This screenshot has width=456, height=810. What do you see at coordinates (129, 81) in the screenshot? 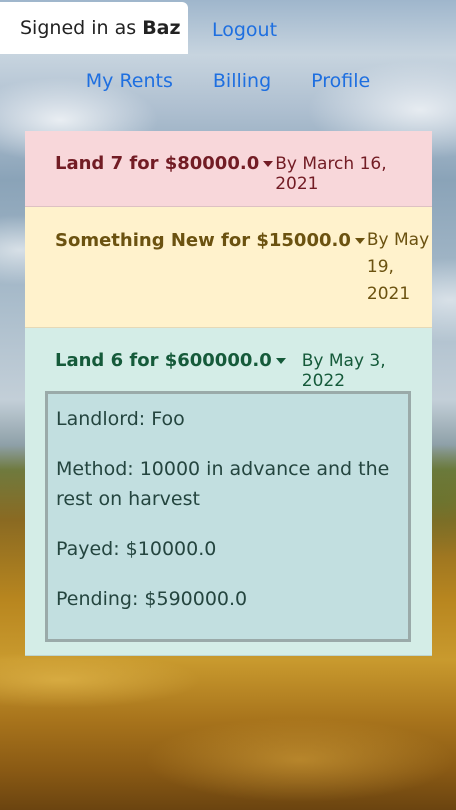
I see `nav-my-rents: My Rents` at bounding box center [129, 81].